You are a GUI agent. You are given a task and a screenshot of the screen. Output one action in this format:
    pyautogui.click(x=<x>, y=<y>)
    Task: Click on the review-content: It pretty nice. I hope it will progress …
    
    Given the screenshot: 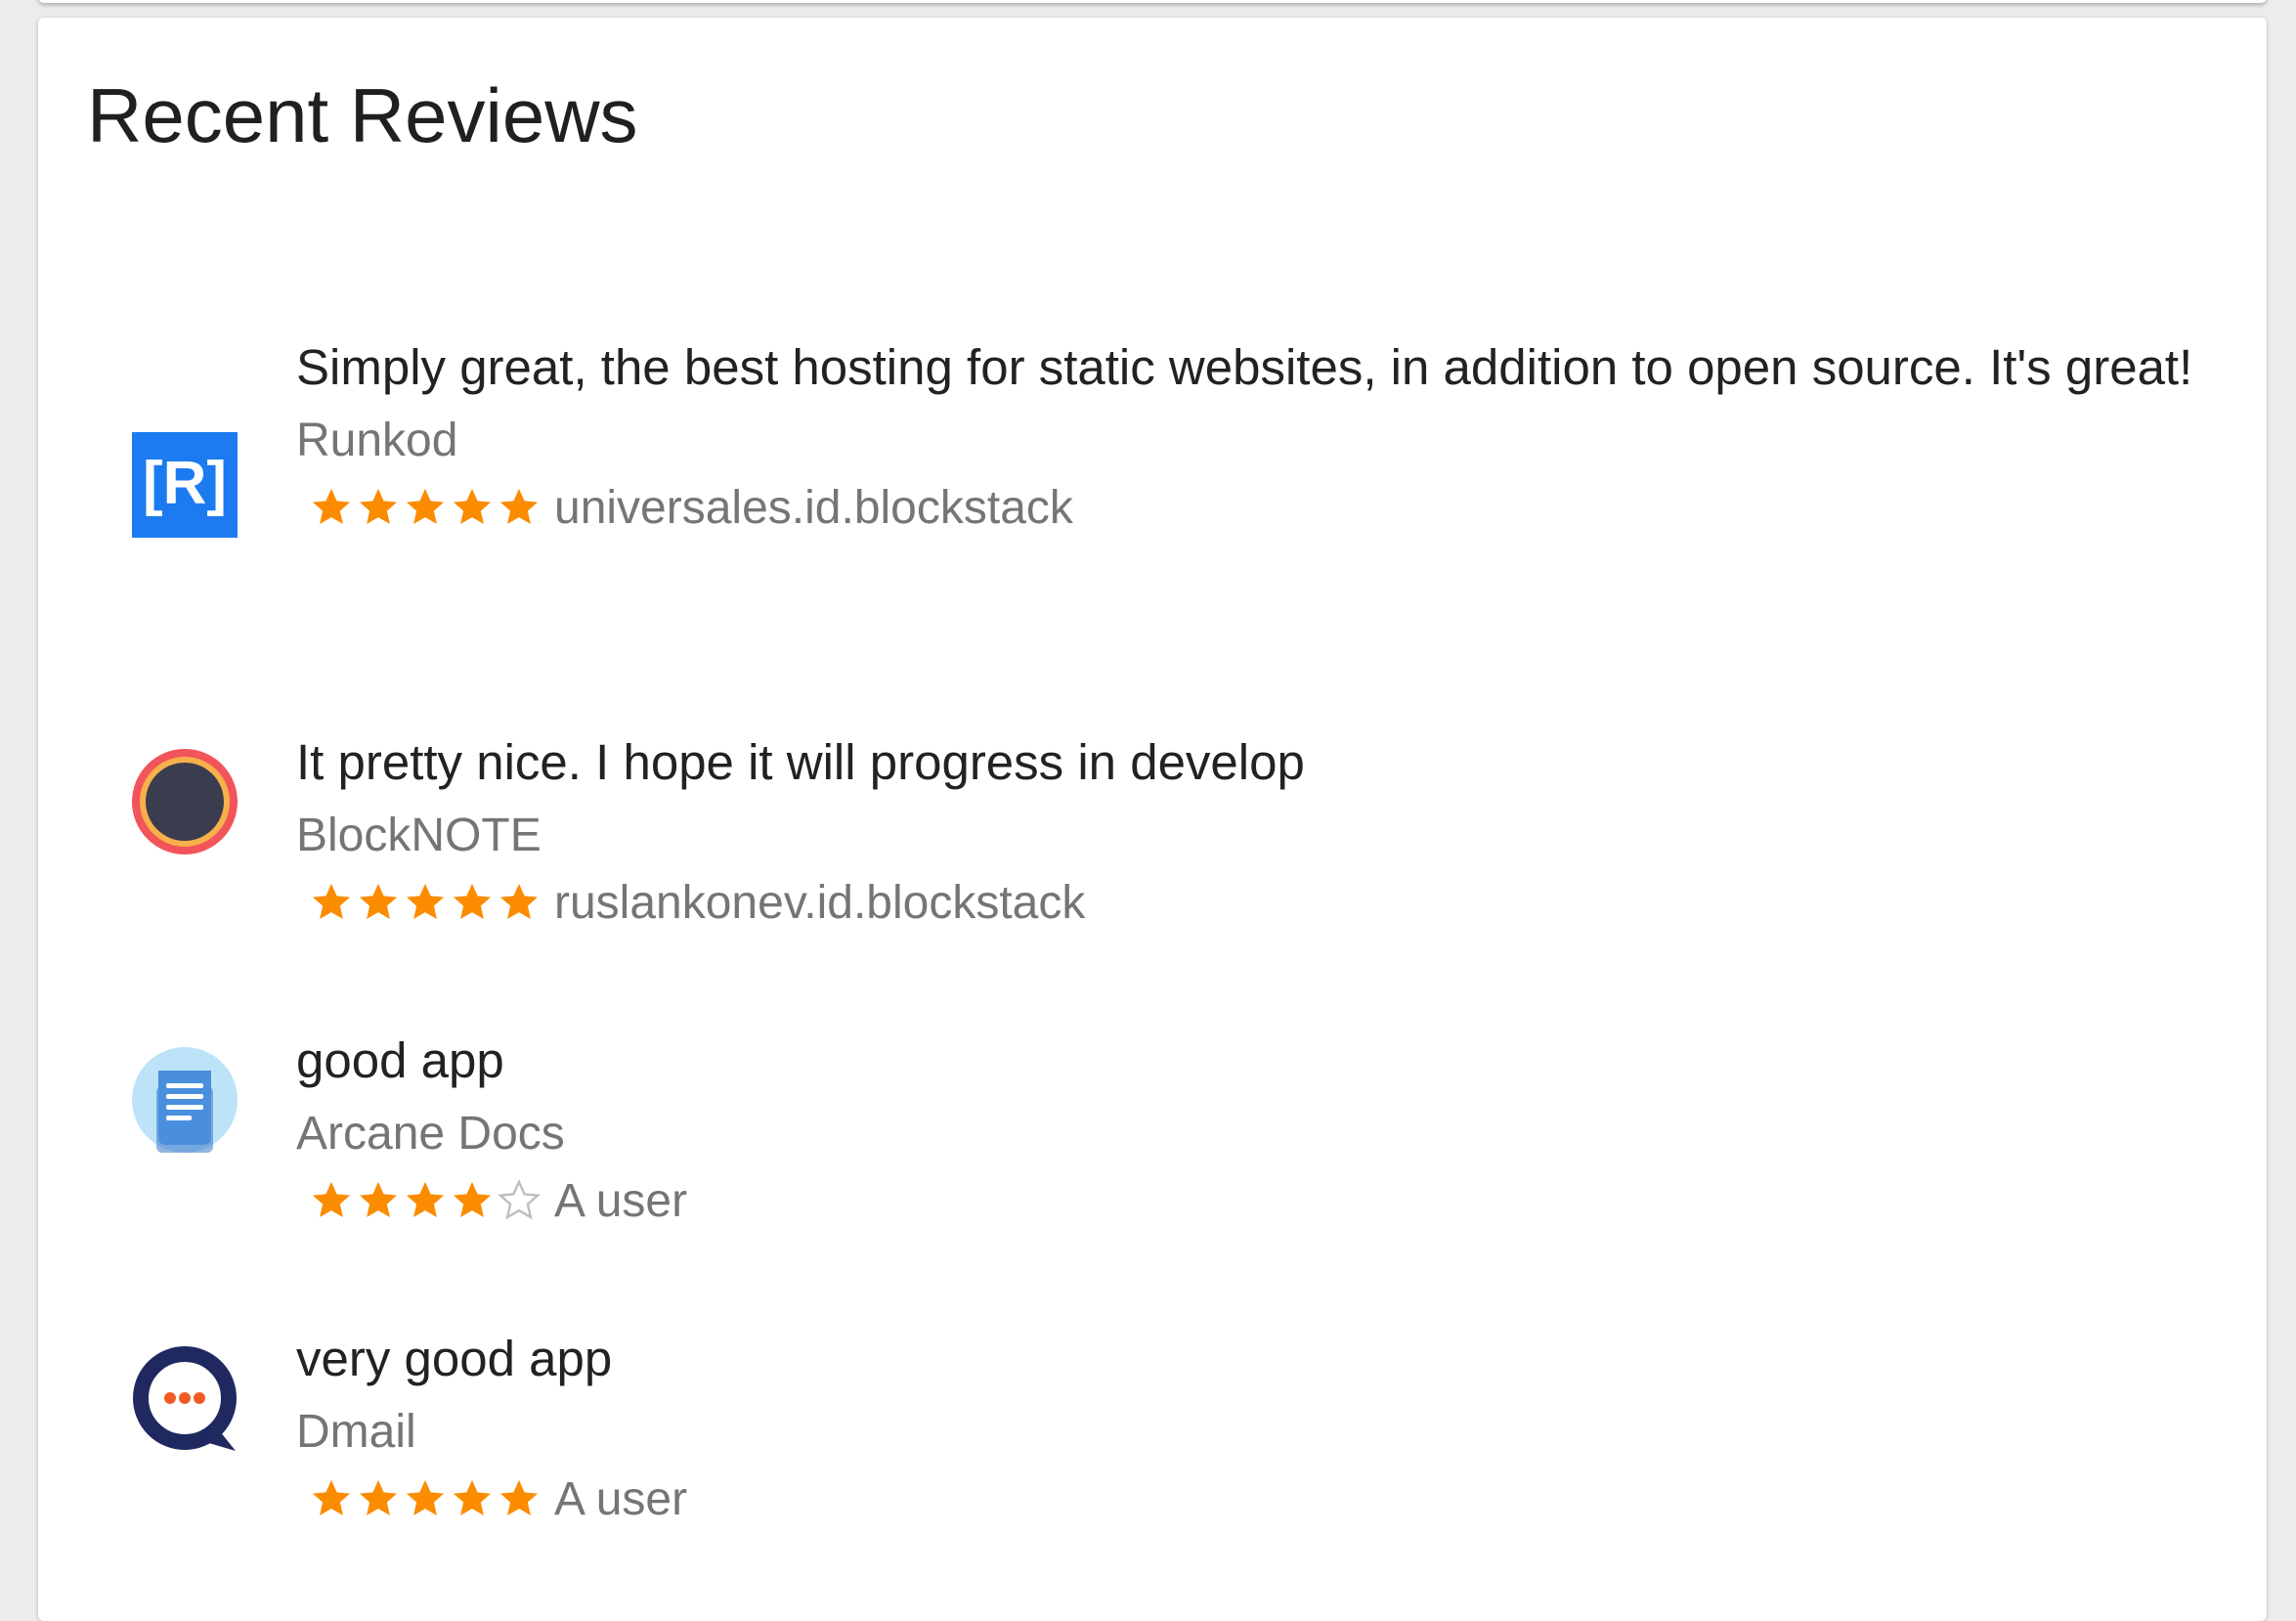 What is the action you would take?
    pyautogui.click(x=1263, y=830)
    